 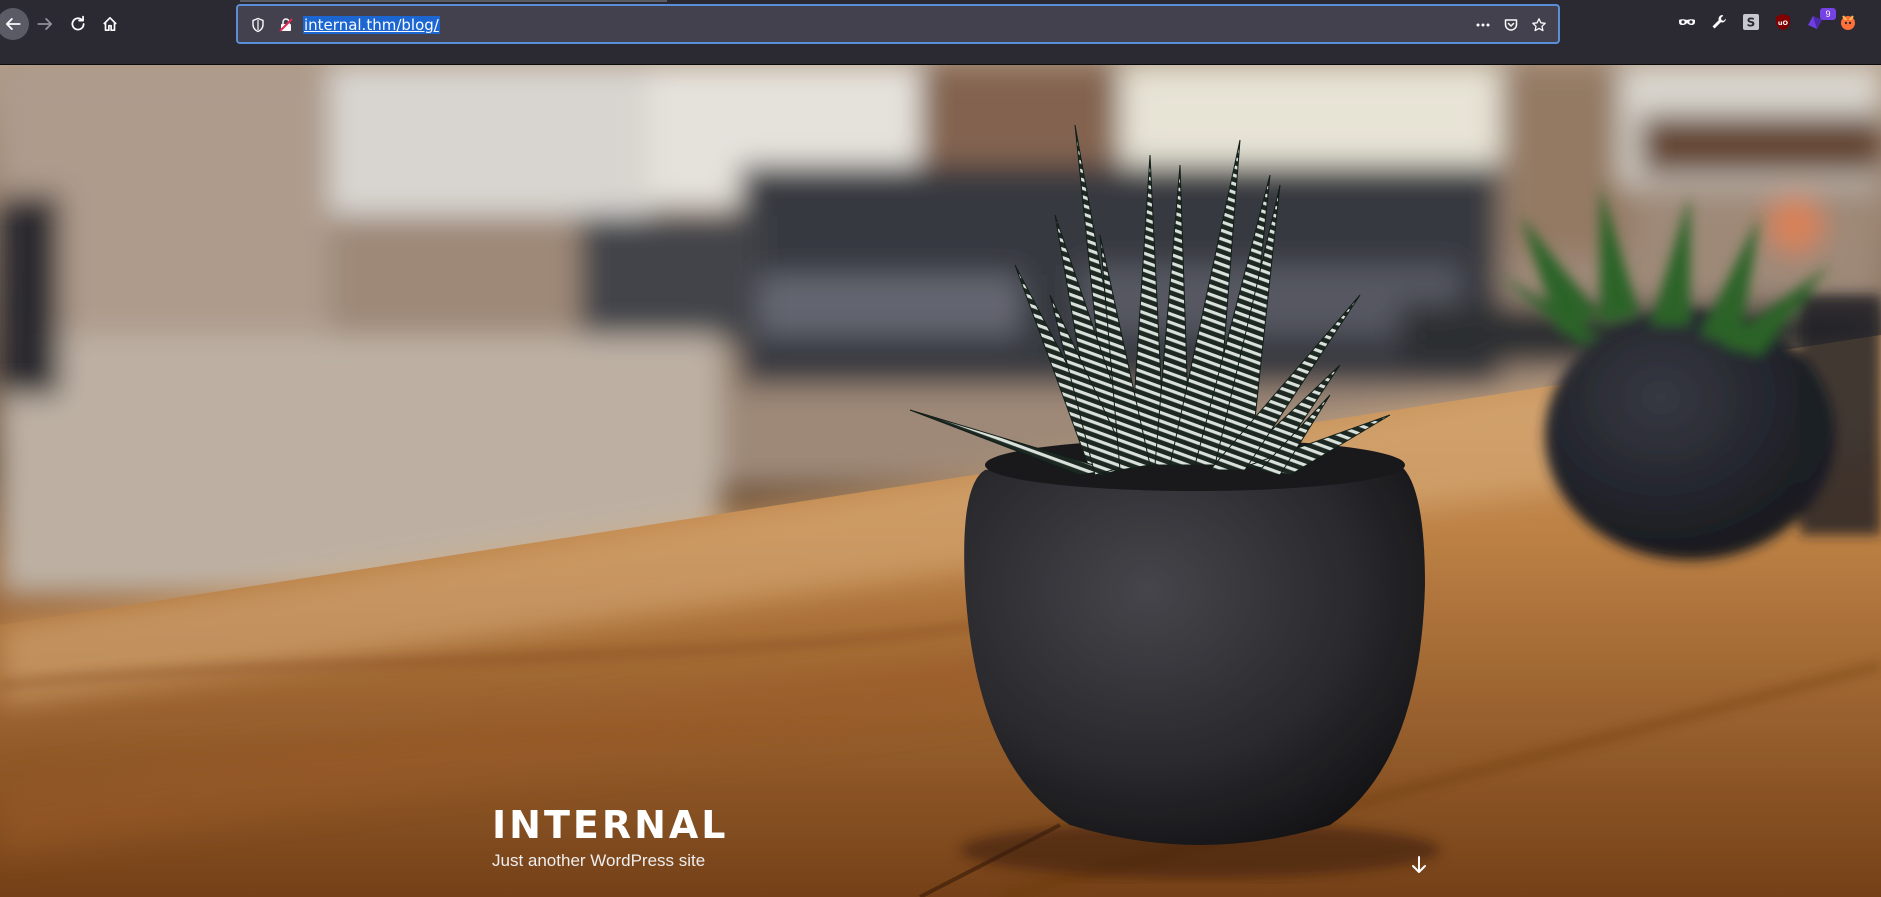 I want to click on site-title: INTERNAL, so click(x=610, y=825).